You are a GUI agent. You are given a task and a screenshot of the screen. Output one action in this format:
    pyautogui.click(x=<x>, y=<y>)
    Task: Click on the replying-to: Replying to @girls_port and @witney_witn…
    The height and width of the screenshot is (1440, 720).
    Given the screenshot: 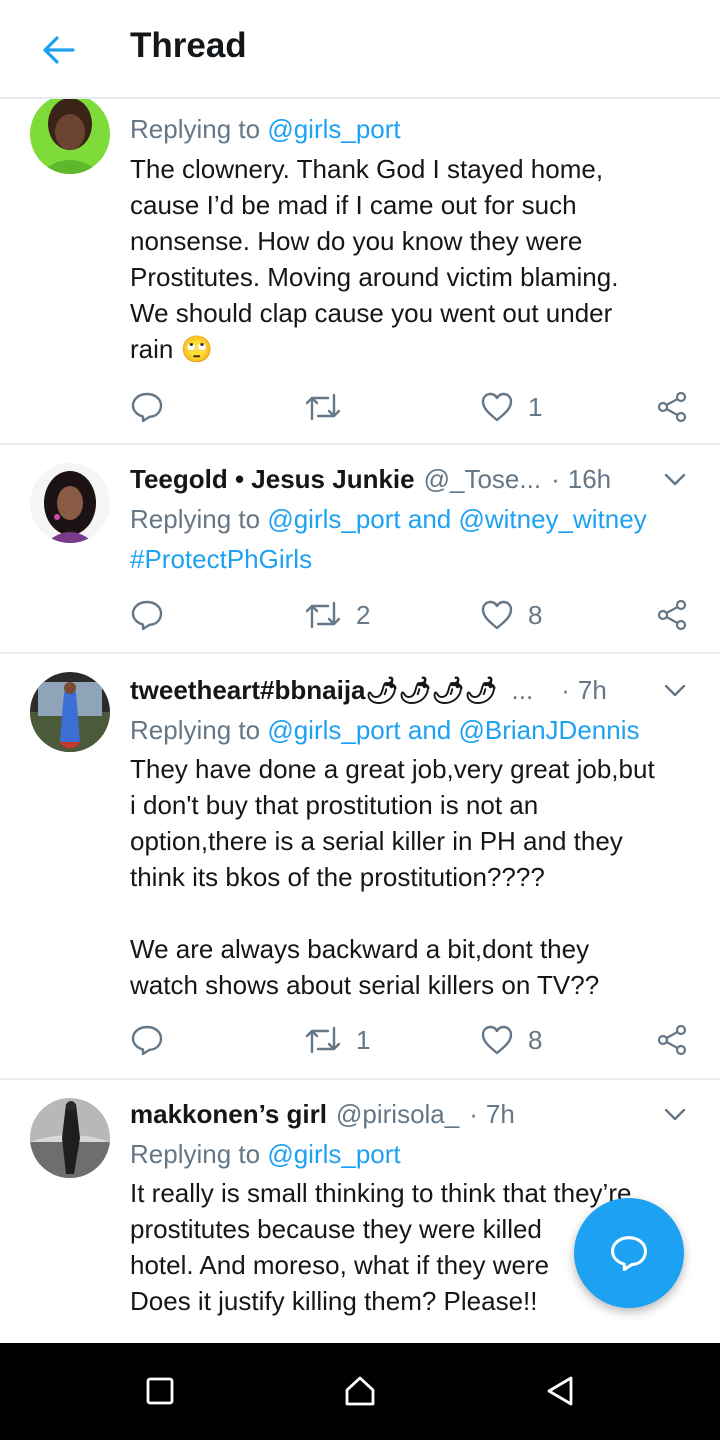 What is the action you would take?
    pyautogui.click(x=410, y=519)
    